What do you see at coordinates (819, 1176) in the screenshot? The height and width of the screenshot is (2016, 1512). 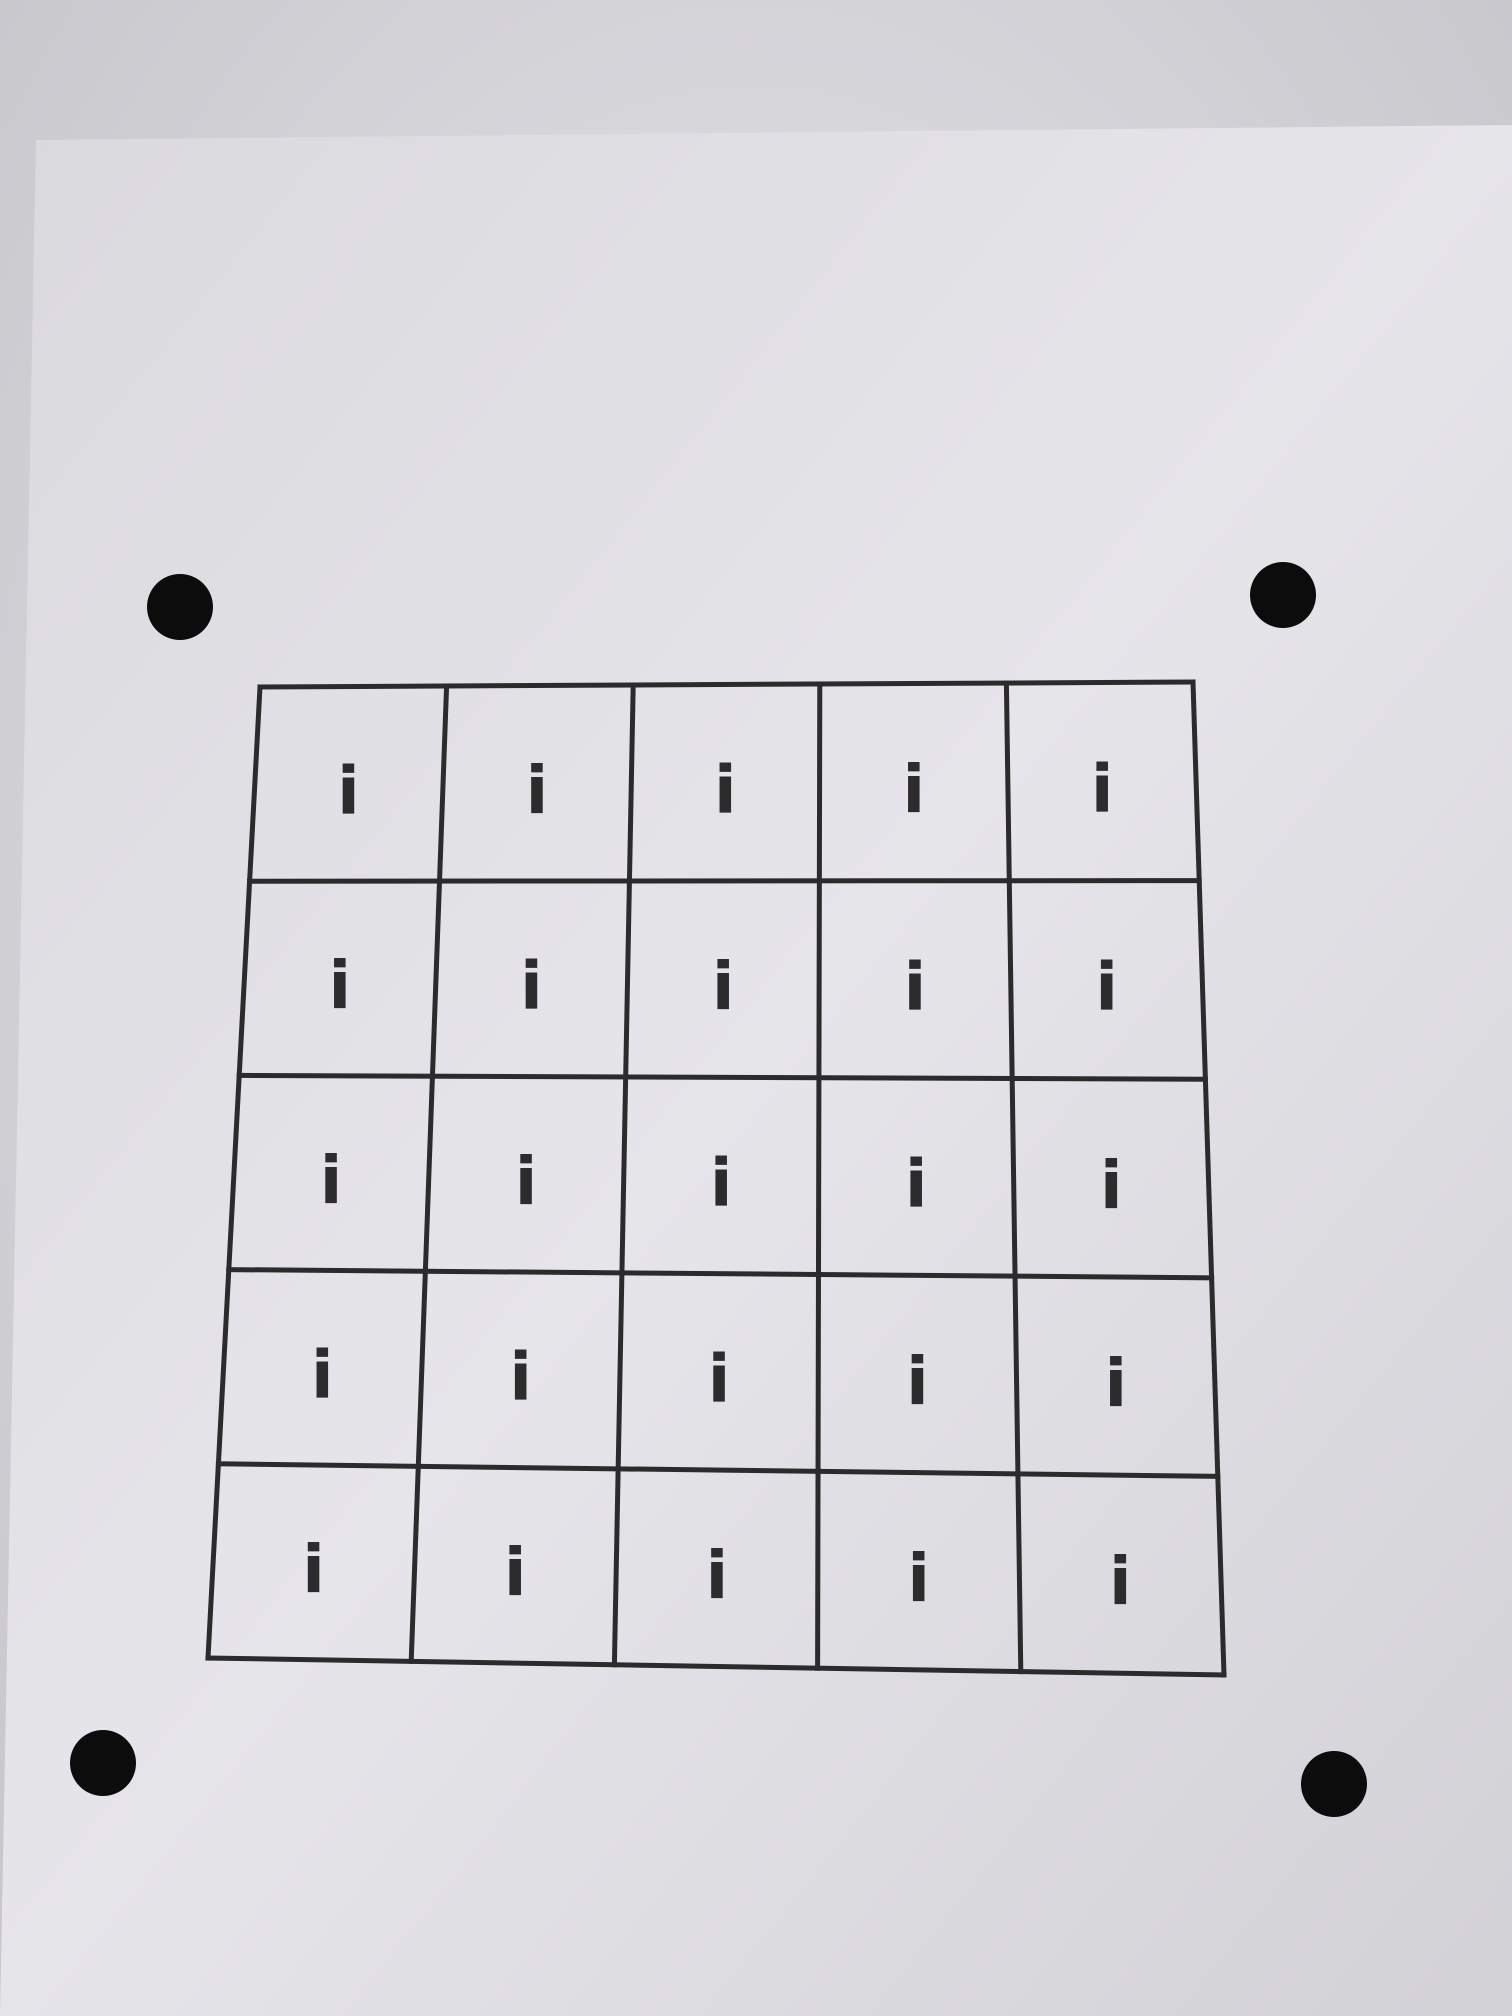 I see `grid-column-line` at bounding box center [819, 1176].